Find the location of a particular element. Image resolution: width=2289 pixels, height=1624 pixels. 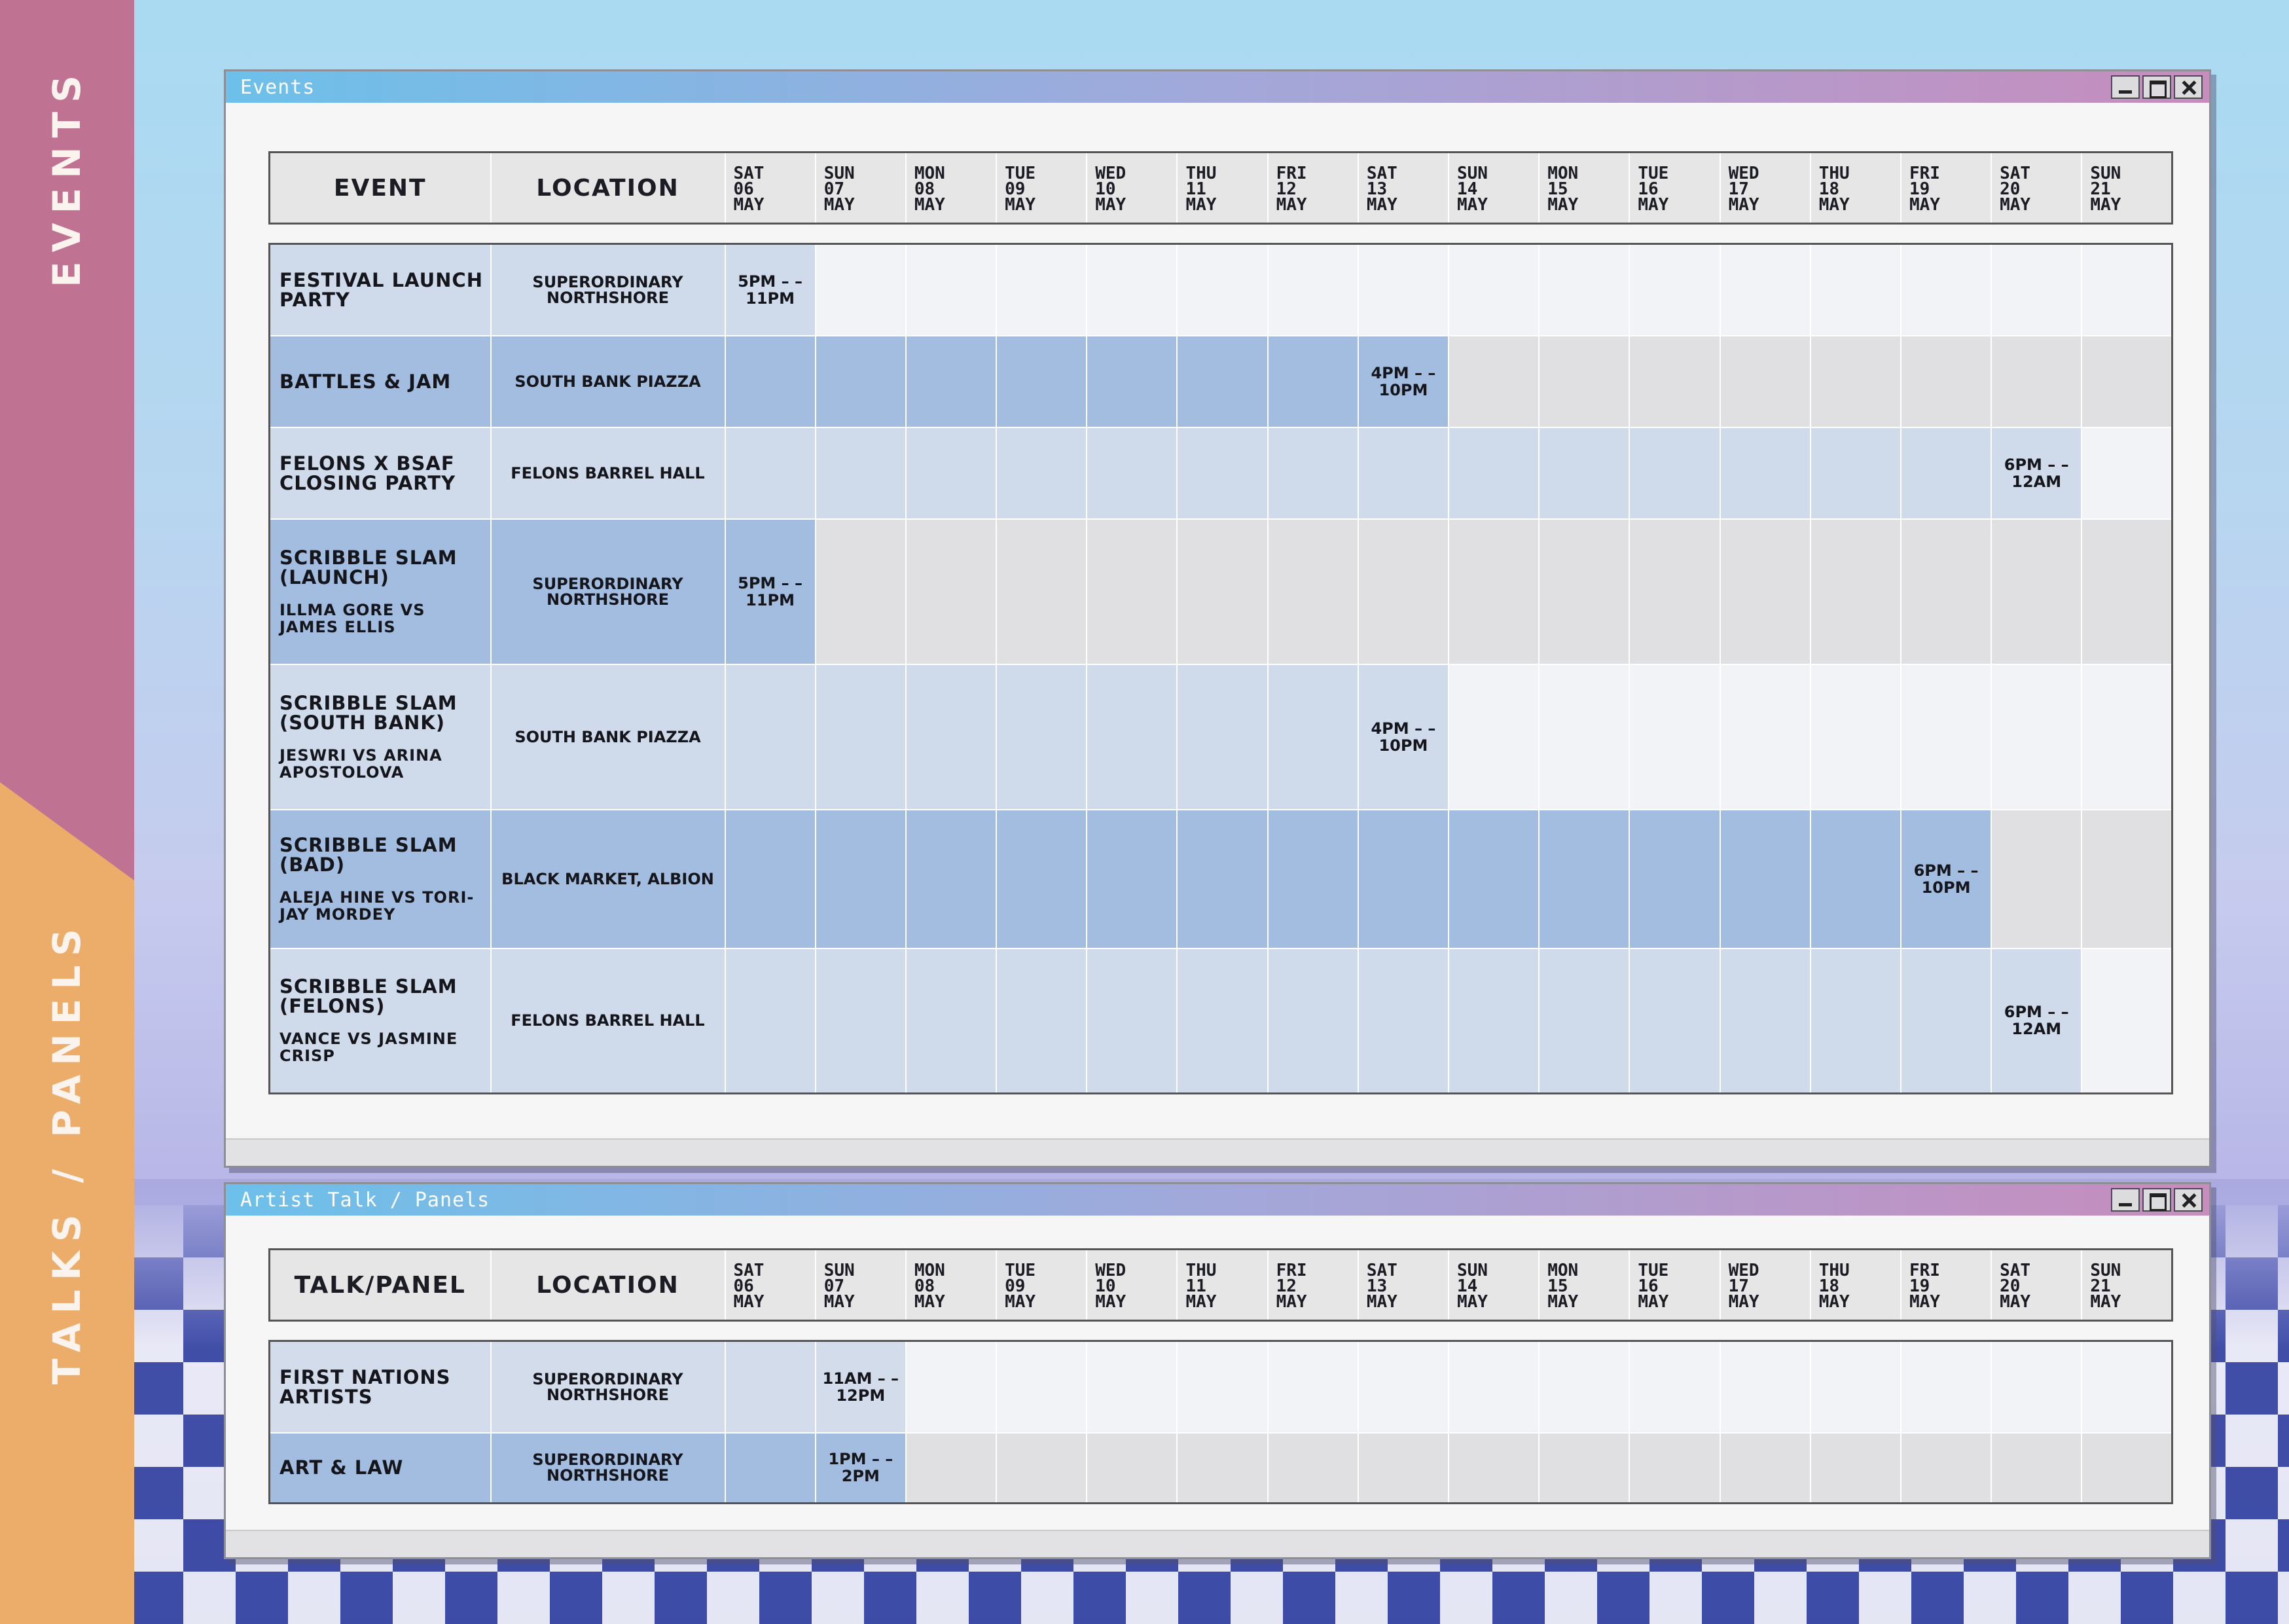

day-dow: SAT is located at coordinates (1381, 173).